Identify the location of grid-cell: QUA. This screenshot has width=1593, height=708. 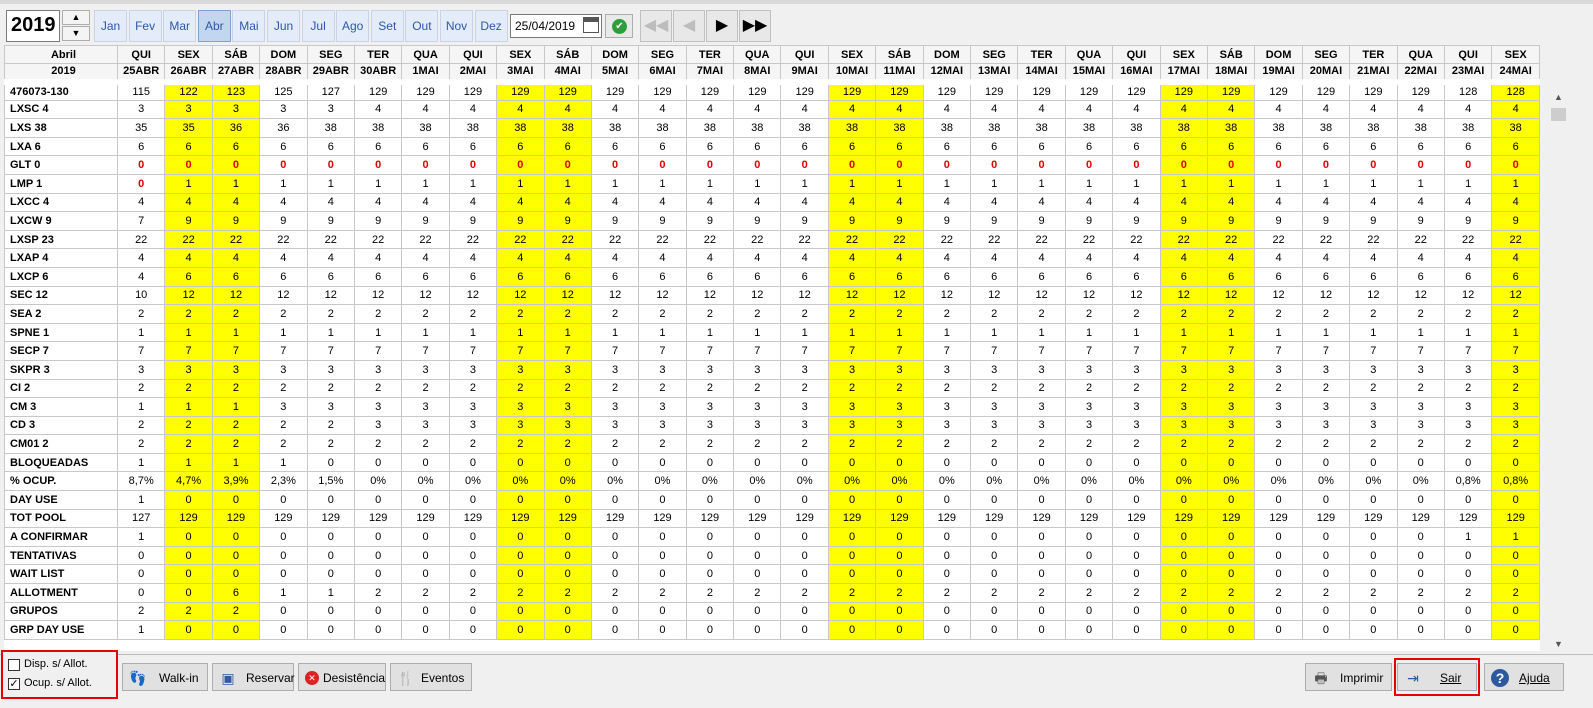
(757, 54).